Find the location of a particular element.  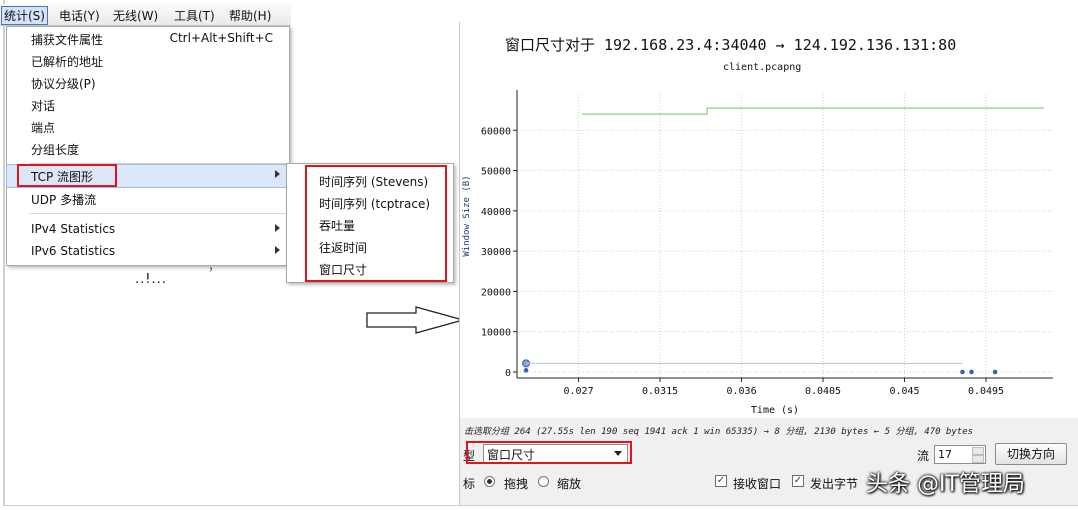

y-tick-label: 40000 is located at coordinates (496, 212).